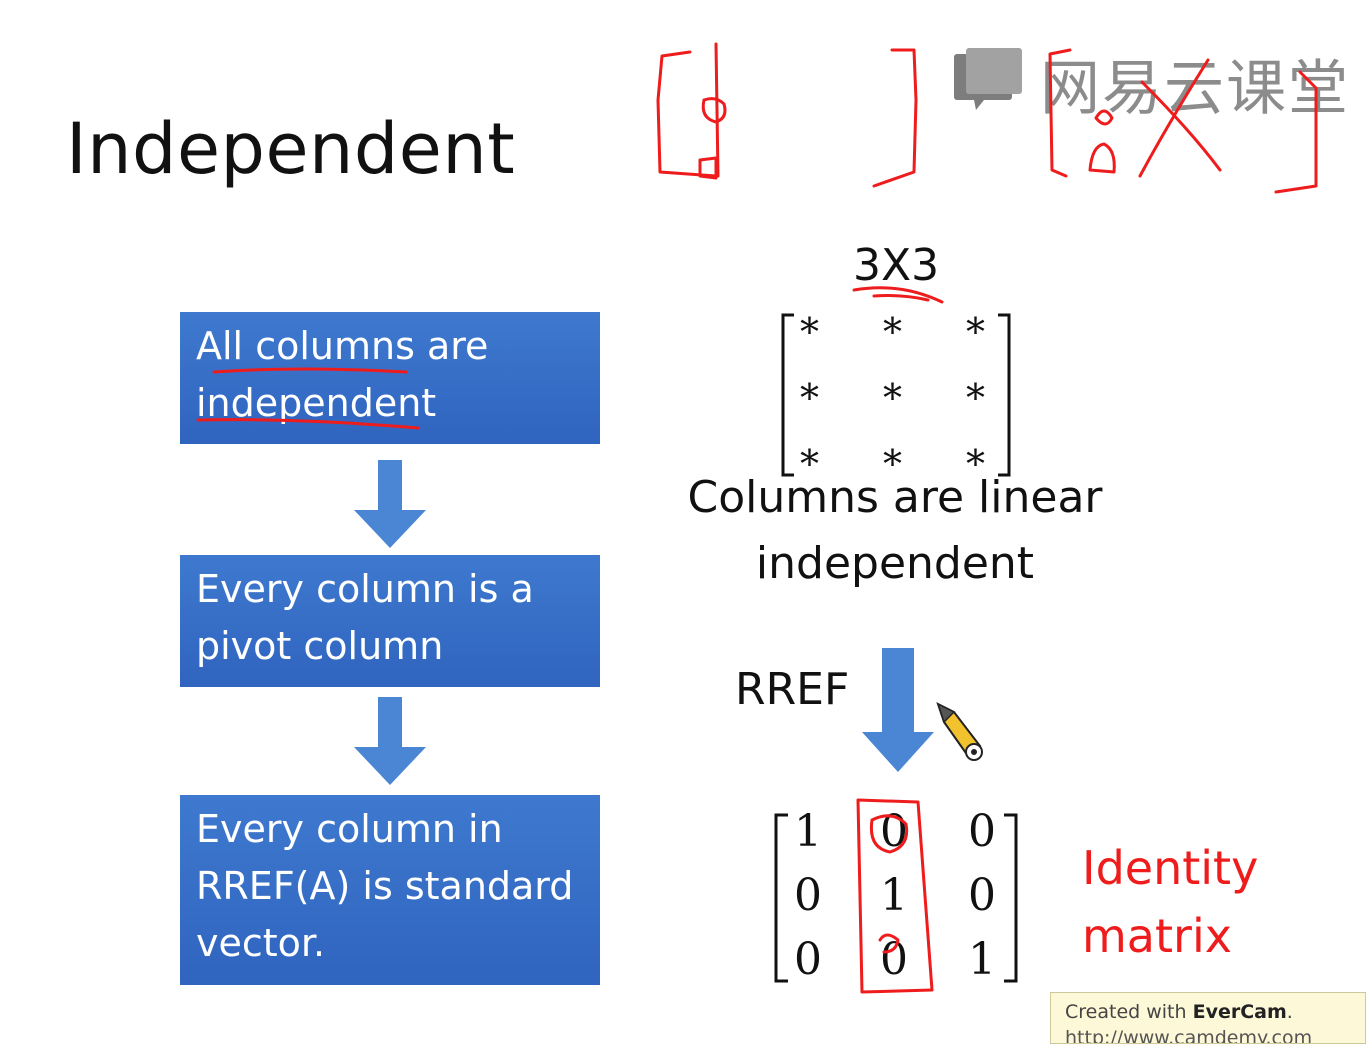 The height and width of the screenshot is (1044, 1366). What do you see at coordinates (1215, 1035) in the screenshot?
I see `evercam-url: http://www.camdemy.com` at bounding box center [1215, 1035].